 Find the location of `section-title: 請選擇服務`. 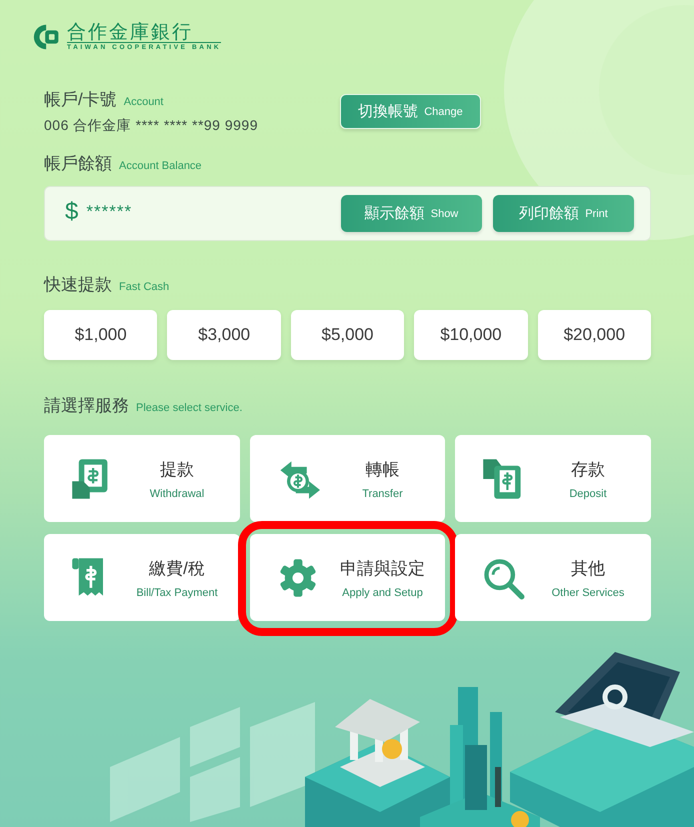

section-title: 請選擇服務 is located at coordinates (86, 406).